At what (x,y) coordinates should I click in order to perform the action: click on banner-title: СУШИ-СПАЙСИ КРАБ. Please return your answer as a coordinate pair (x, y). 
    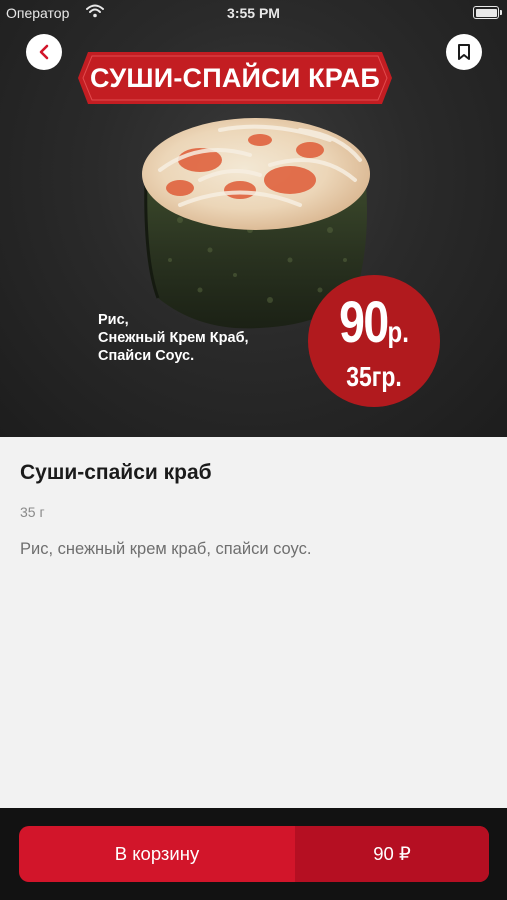
    Looking at the image, I should click on (235, 77).